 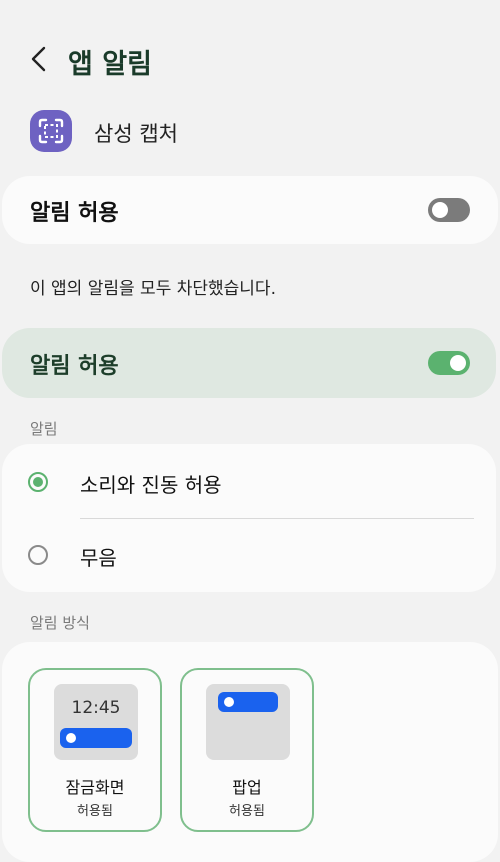 I want to click on app-name: 삼성 캡처, so click(x=136, y=134).